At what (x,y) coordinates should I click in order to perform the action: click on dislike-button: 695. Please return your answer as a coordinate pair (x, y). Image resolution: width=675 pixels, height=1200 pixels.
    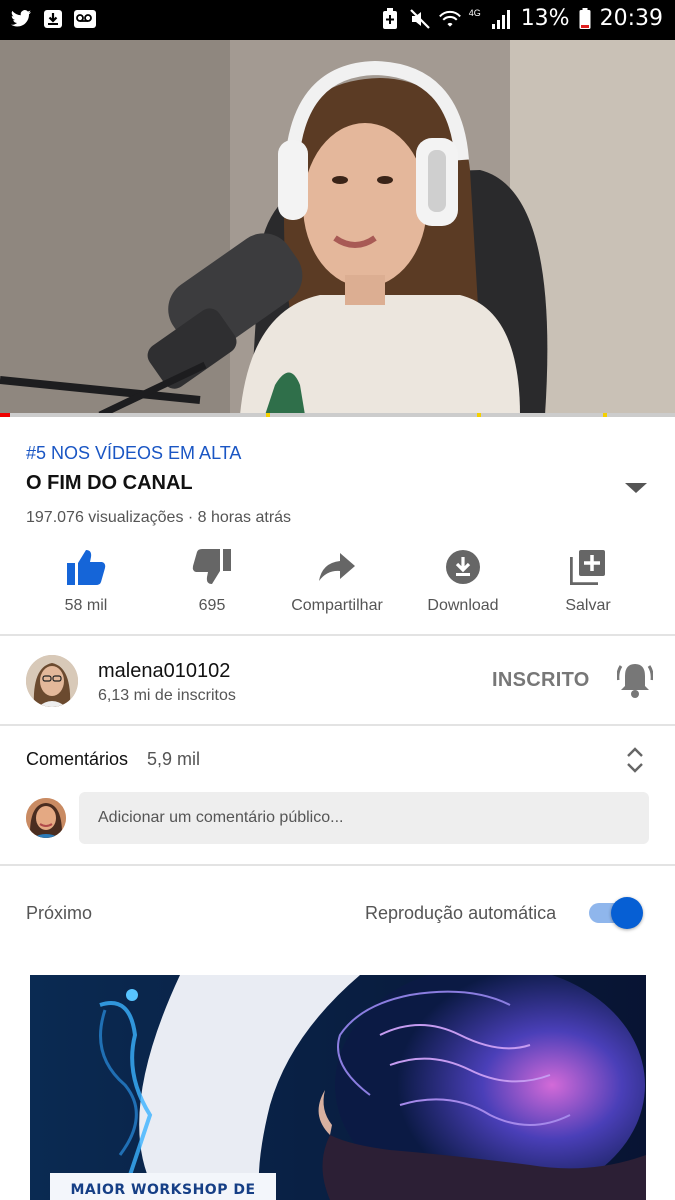
    Looking at the image, I should click on (212, 580).